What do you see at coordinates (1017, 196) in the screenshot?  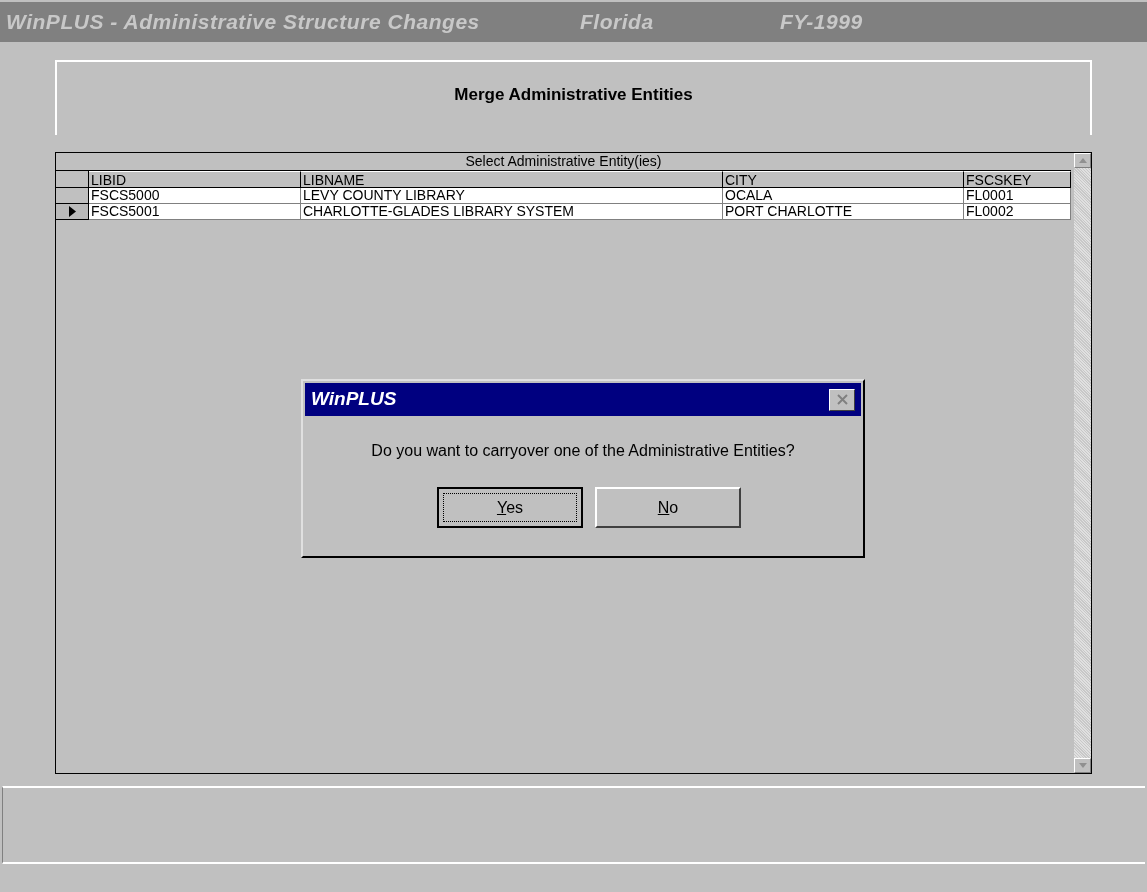 I see `table-cell: FL0001` at bounding box center [1017, 196].